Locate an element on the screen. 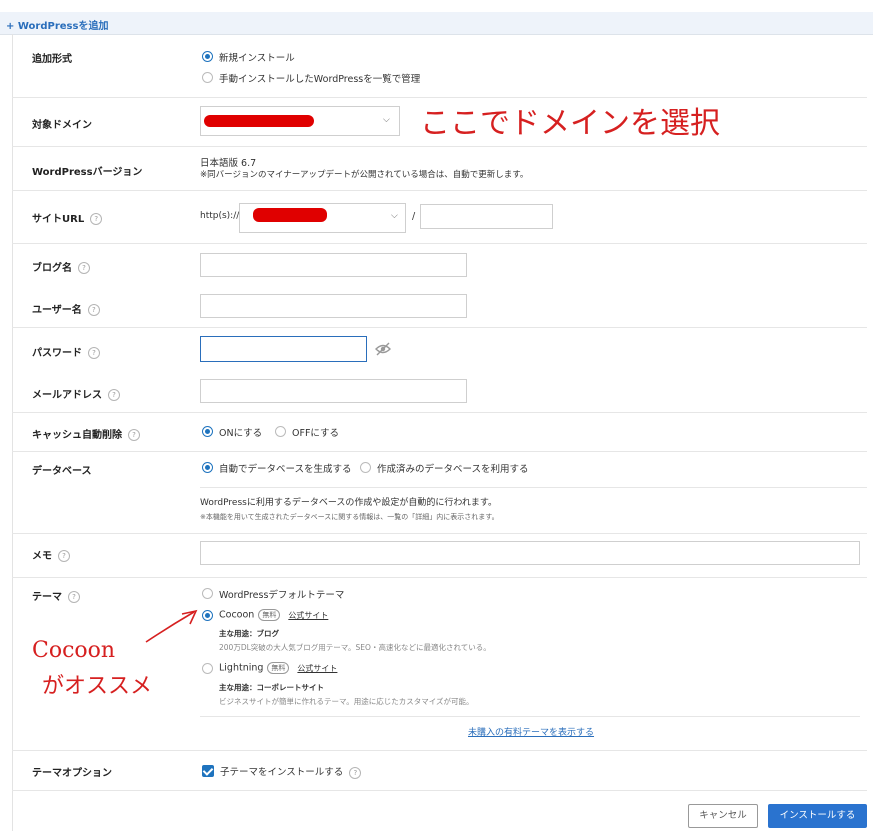 The image size is (873, 831). cocoon-official-link: 公式サイト is located at coordinates (308, 615).